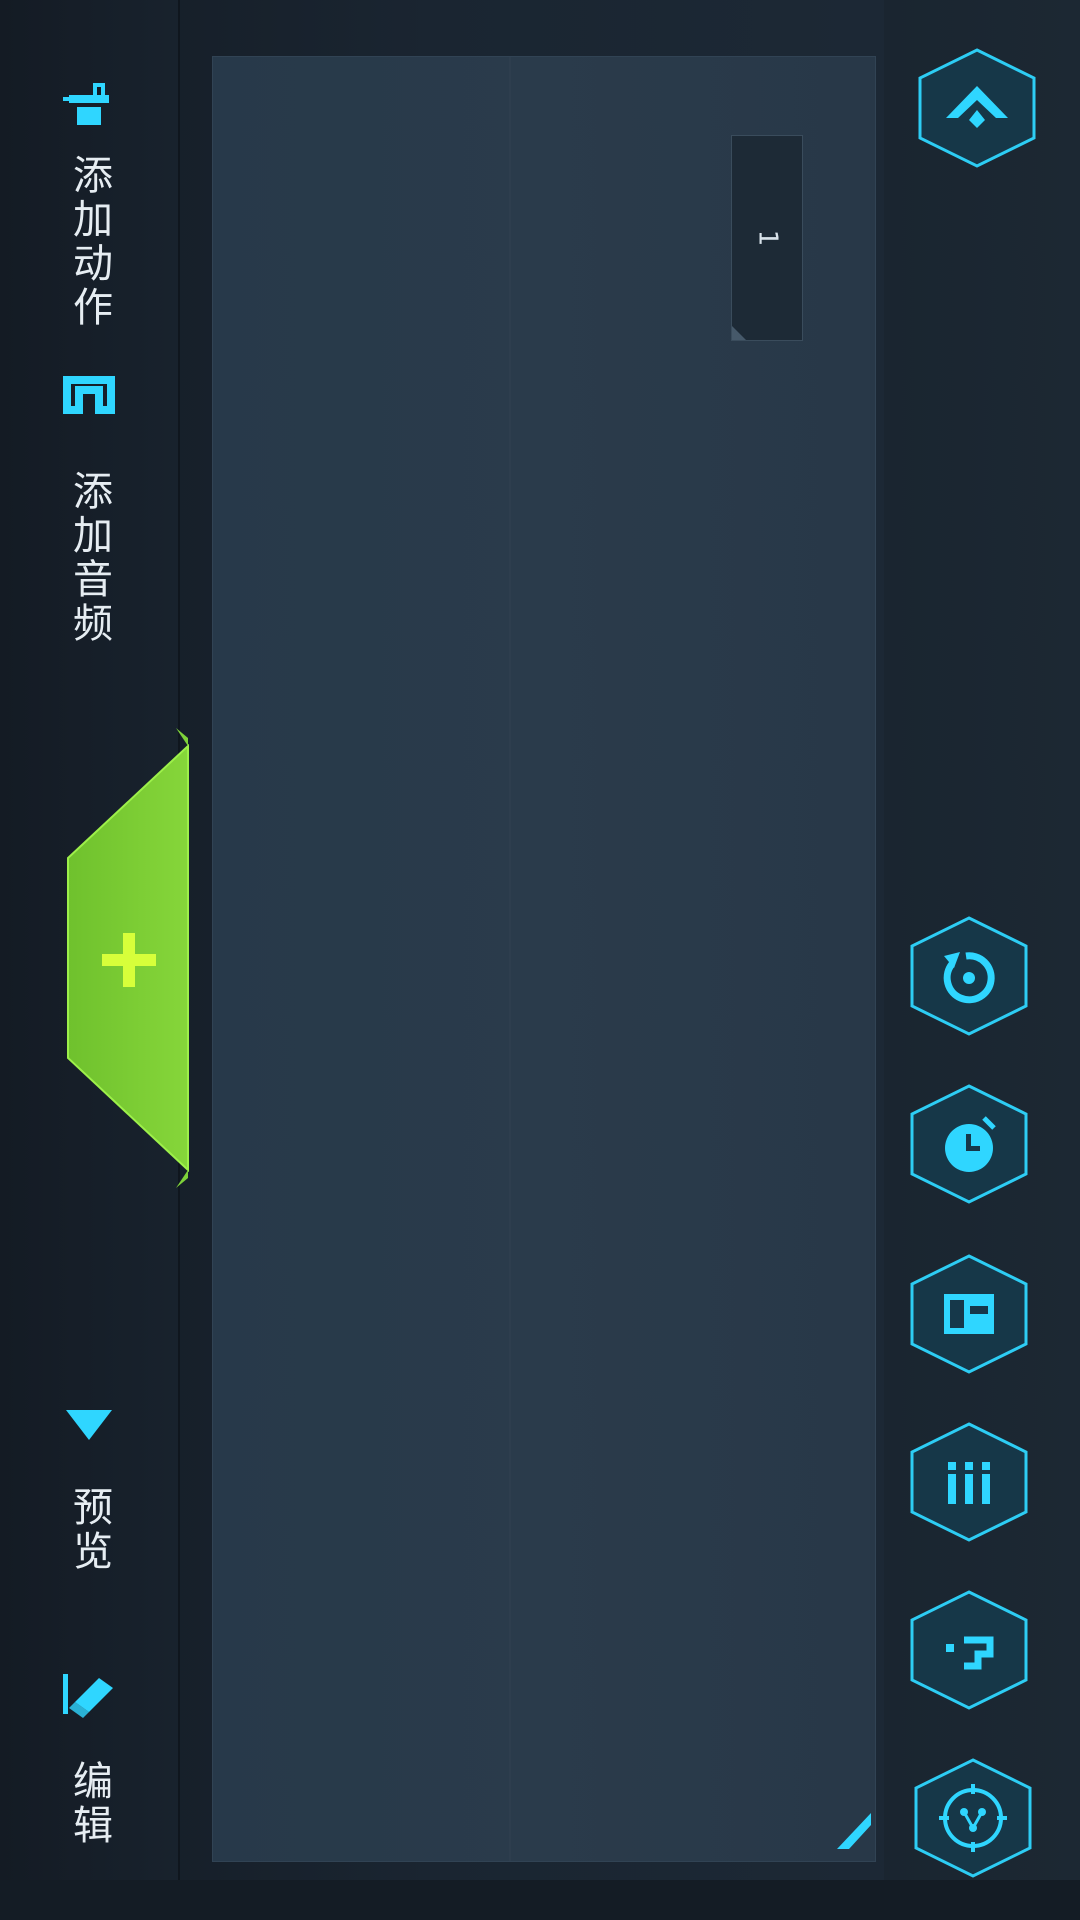  I want to click on add-button, so click(129, 958).